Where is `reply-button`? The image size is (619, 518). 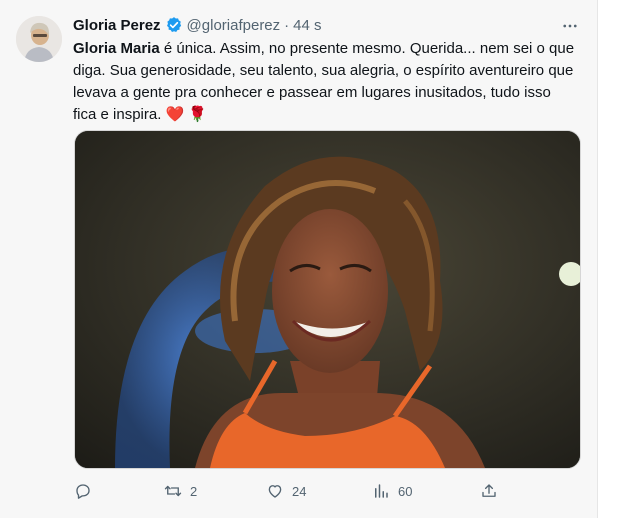 reply-button is located at coordinates (87, 491).